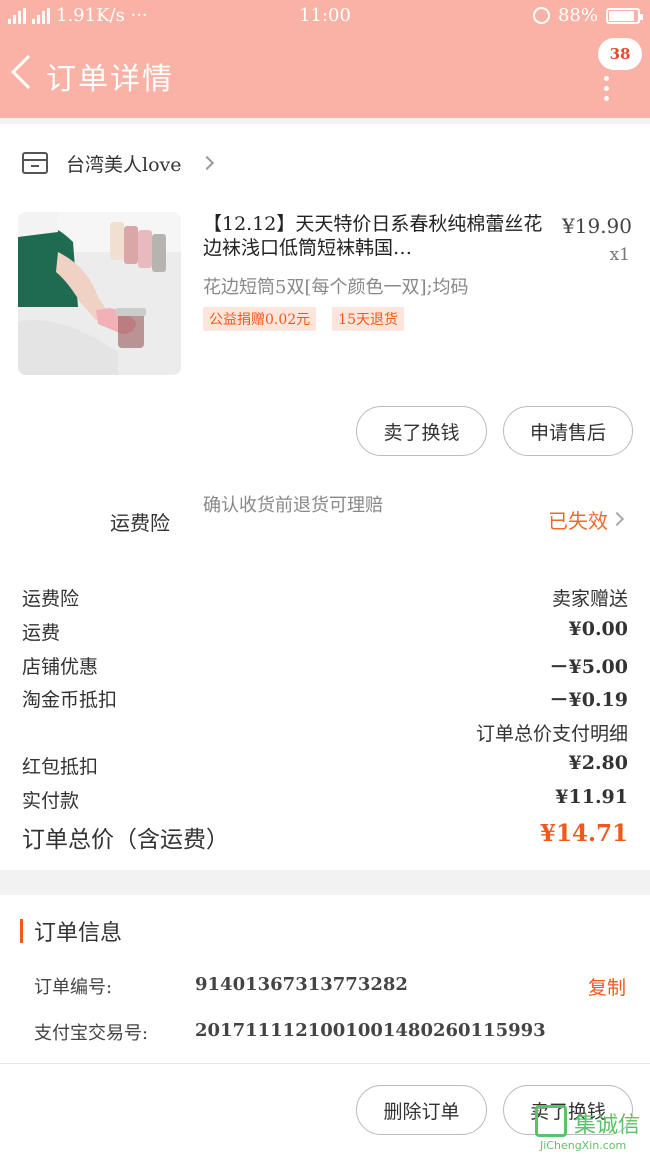 This screenshot has width=650, height=1155. Describe the element at coordinates (577, 15) in the screenshot. I see `battery-percent: 88%` at that location.